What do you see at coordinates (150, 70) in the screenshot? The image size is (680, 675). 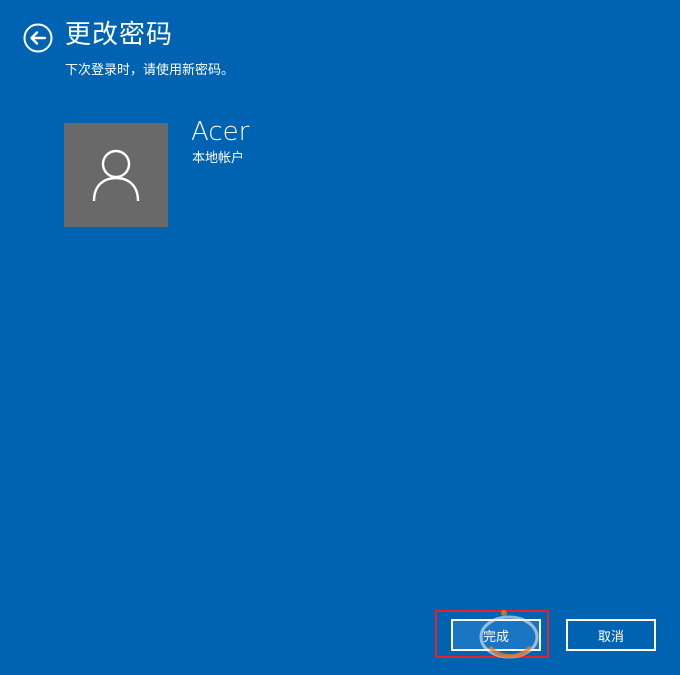 I see `page-subtitle: 下次登录时，请使用新密码。` at bounding box center [150, 70].